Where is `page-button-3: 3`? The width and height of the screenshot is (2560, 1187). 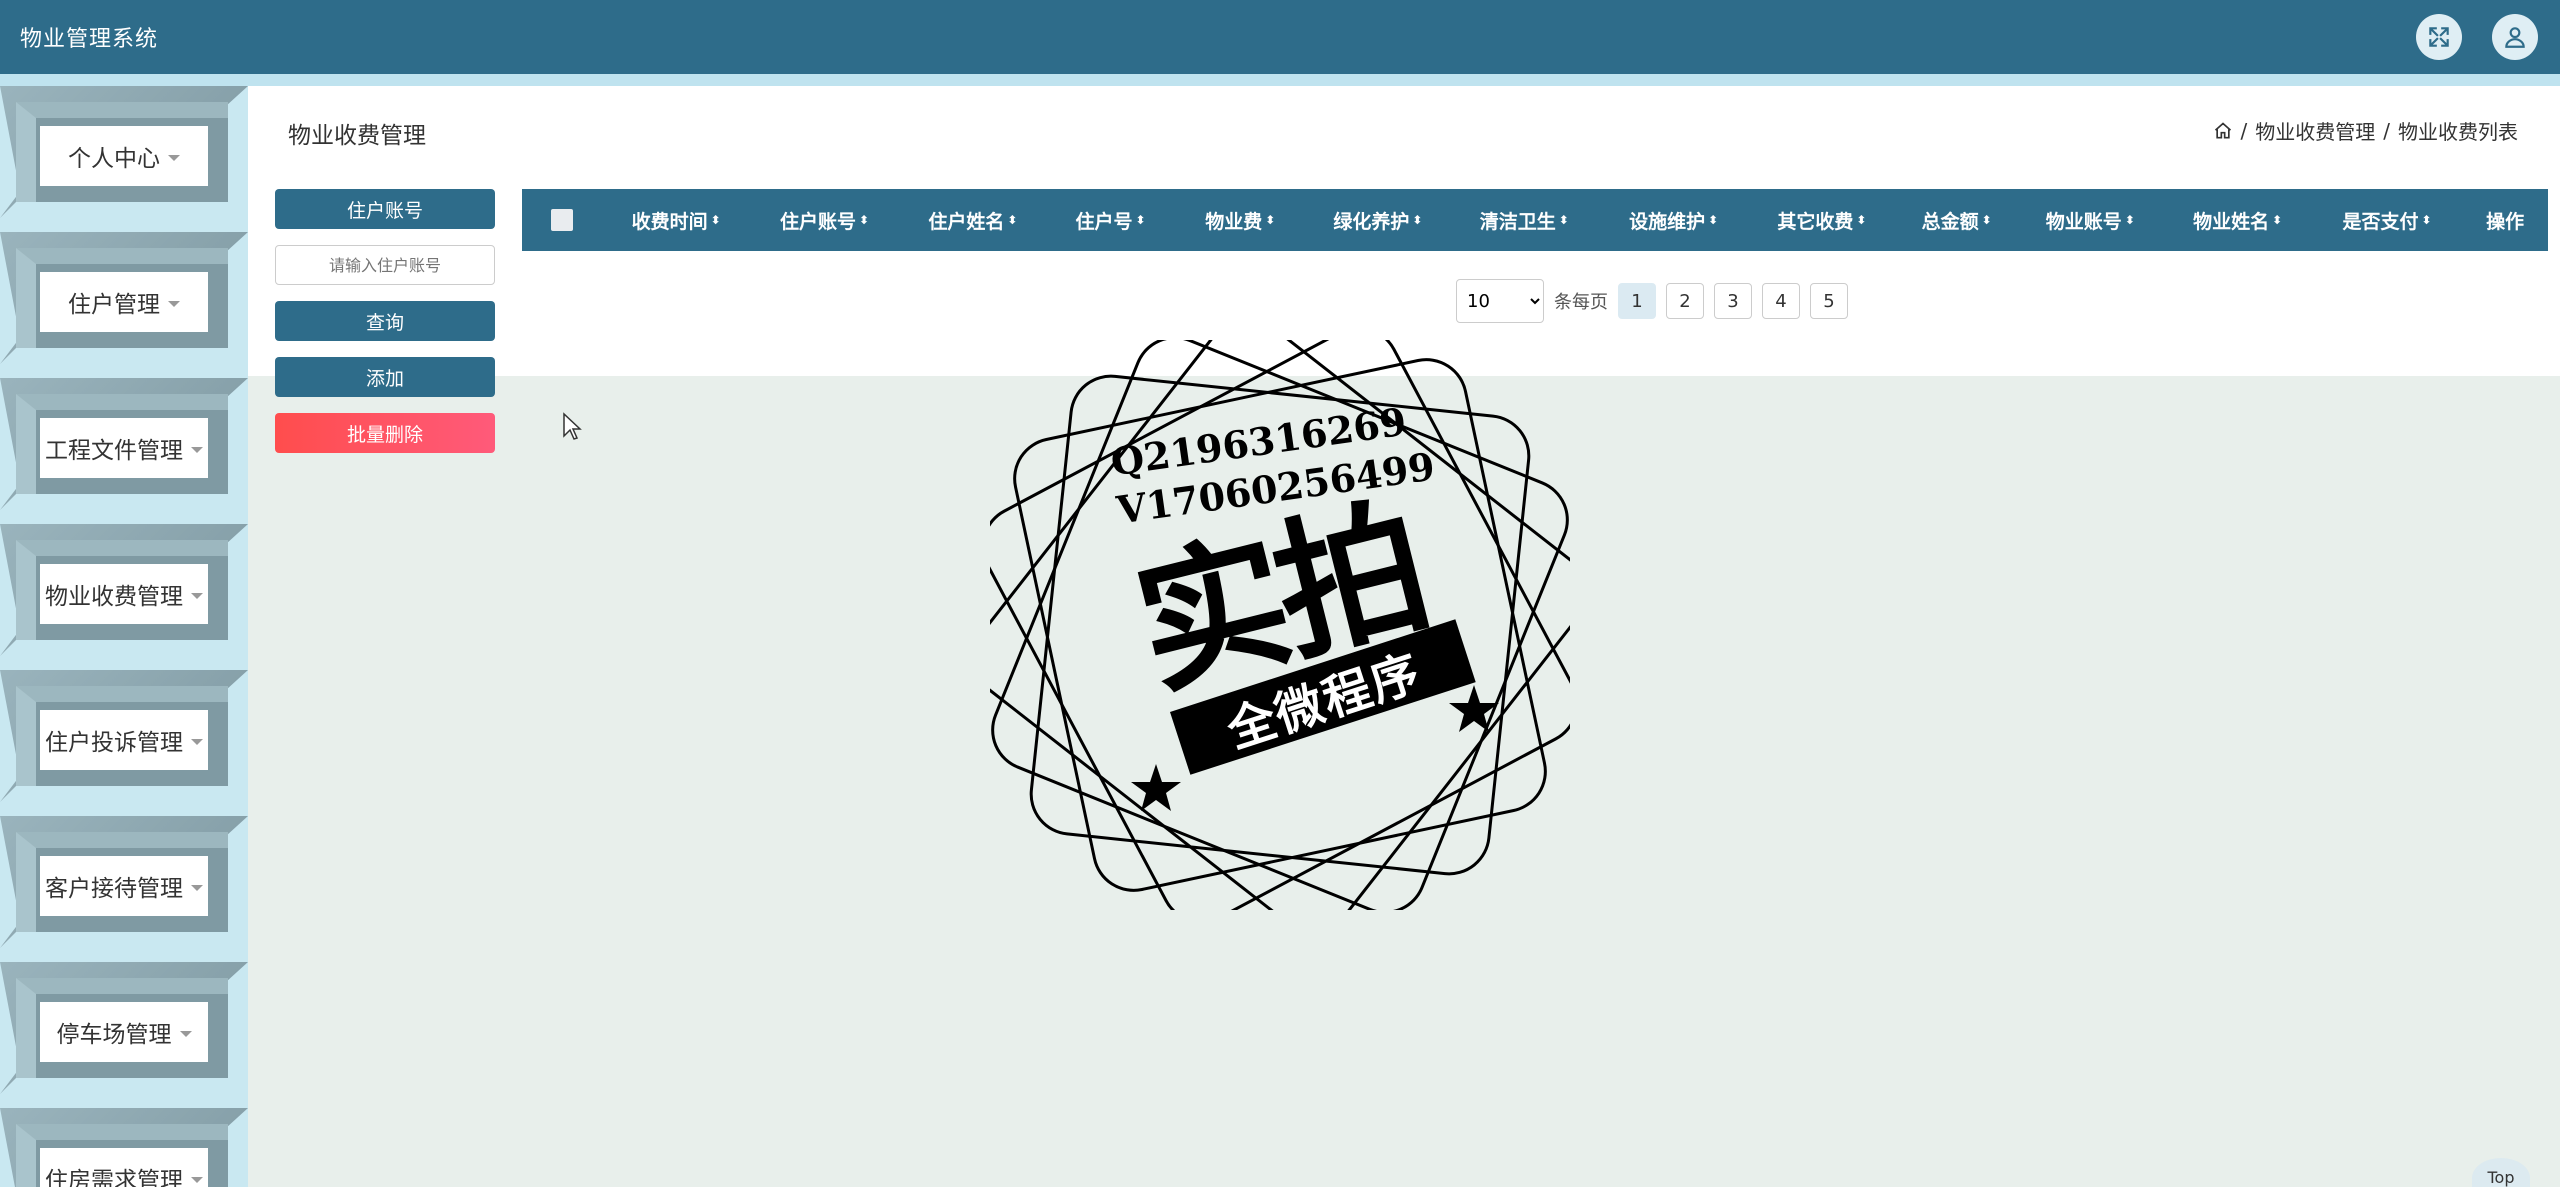 page-button-3: 3 is located at coordinates (1733, 301).